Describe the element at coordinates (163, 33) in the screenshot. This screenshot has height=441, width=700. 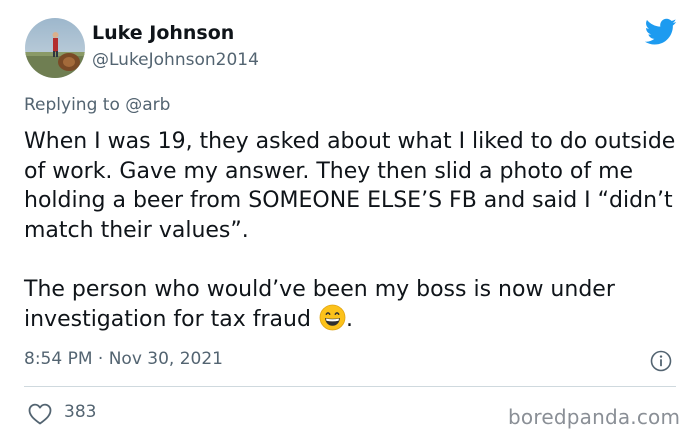
I see `display-name: Luke Johnson` at that location.